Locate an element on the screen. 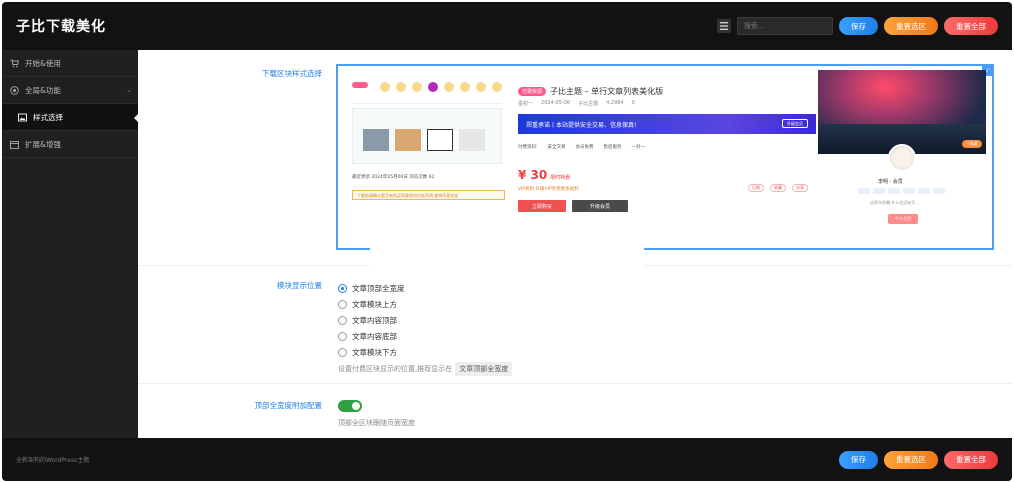 Image resolution: width=1014 pixels, height=483 pixels. preview-card-button: 个人主页 is located at coordinates (903, 219).